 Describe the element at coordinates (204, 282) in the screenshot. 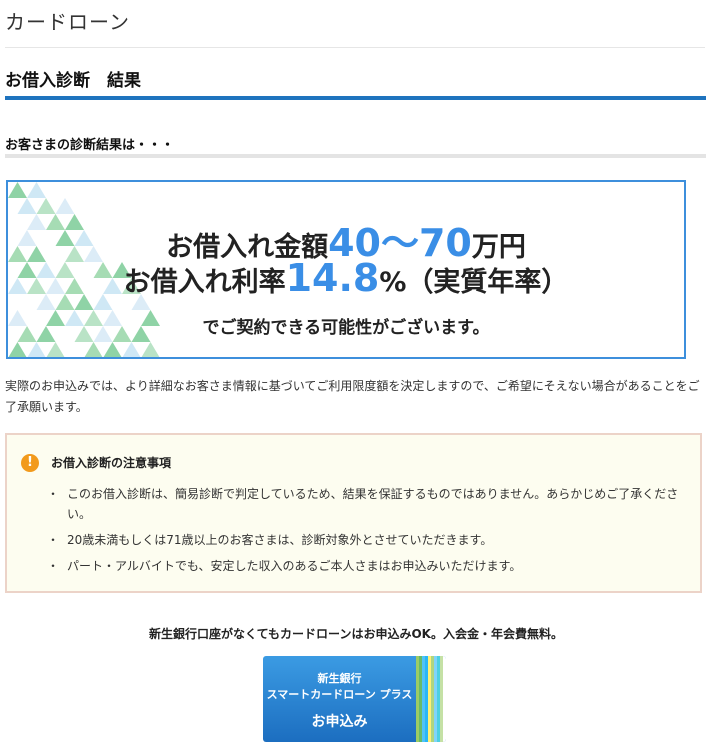

I see `rate-label: お借入れ利率` at that location.